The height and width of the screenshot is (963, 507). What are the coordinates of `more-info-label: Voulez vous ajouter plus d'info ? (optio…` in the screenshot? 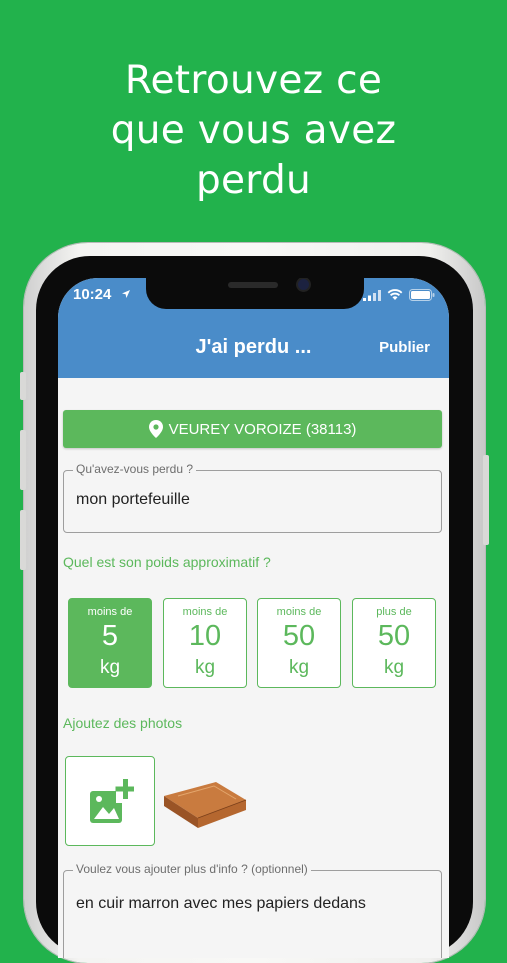 It's located at (192, 869).